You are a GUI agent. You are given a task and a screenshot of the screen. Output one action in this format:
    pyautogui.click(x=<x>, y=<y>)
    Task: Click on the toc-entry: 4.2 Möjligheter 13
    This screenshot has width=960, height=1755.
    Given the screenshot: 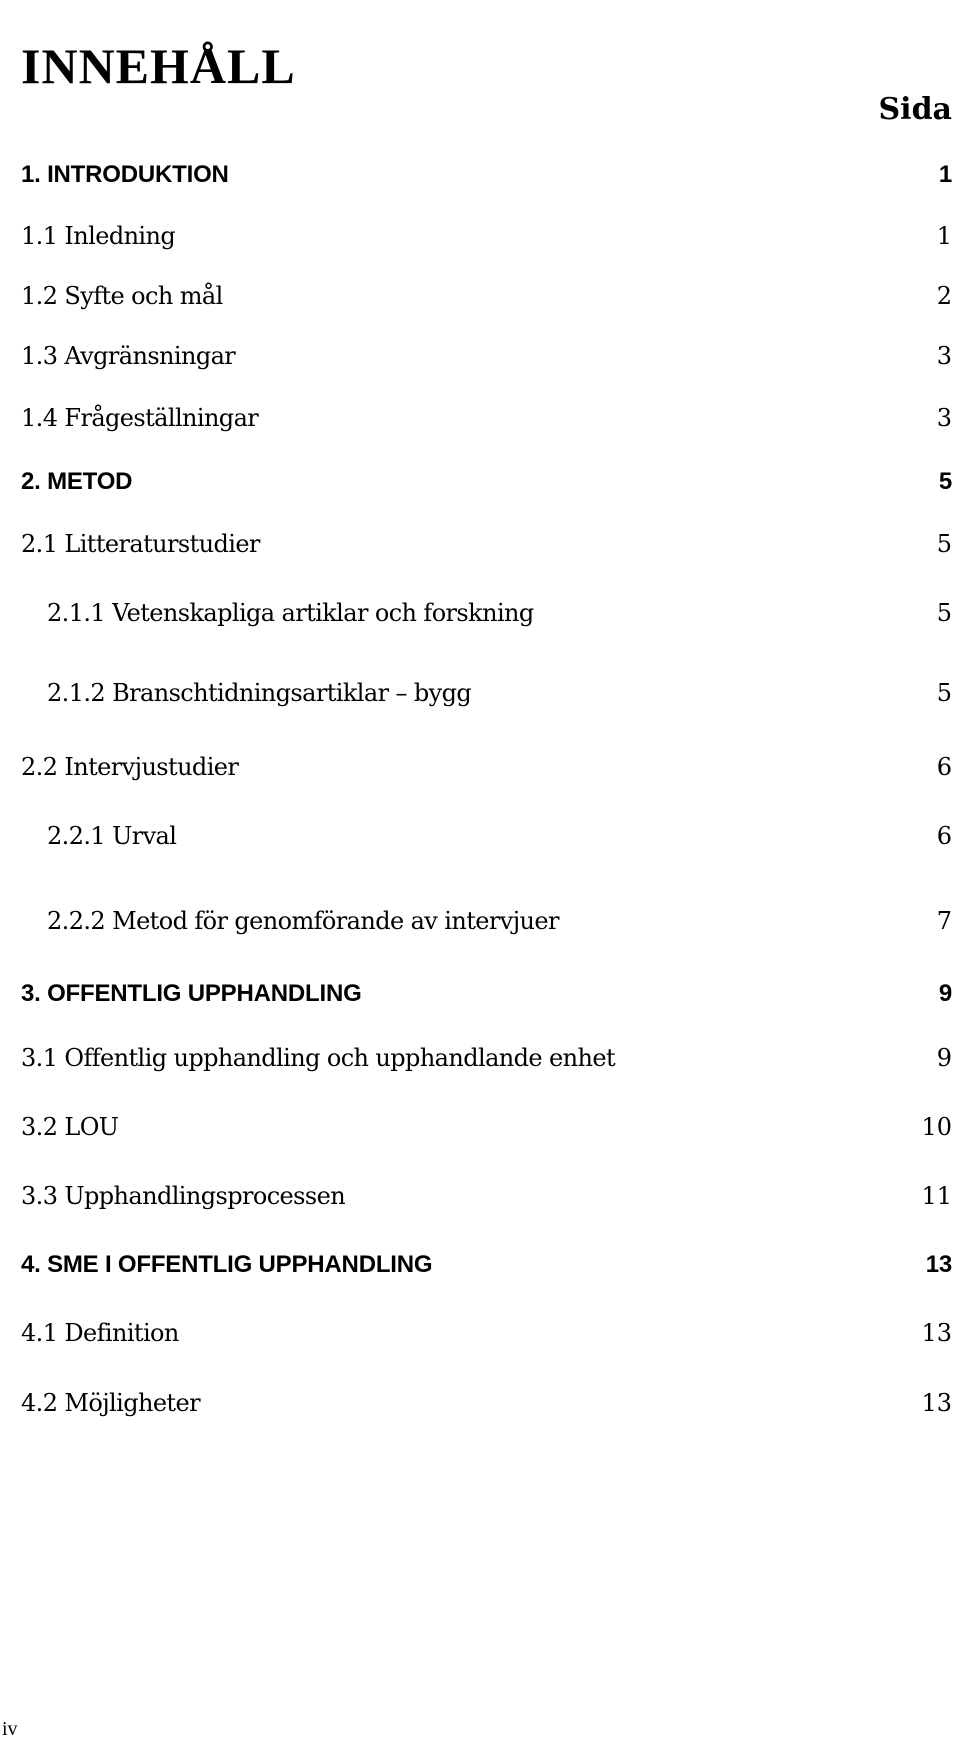 What is the action you would take?
    pyautogui.click(x=480, y=1403)
    